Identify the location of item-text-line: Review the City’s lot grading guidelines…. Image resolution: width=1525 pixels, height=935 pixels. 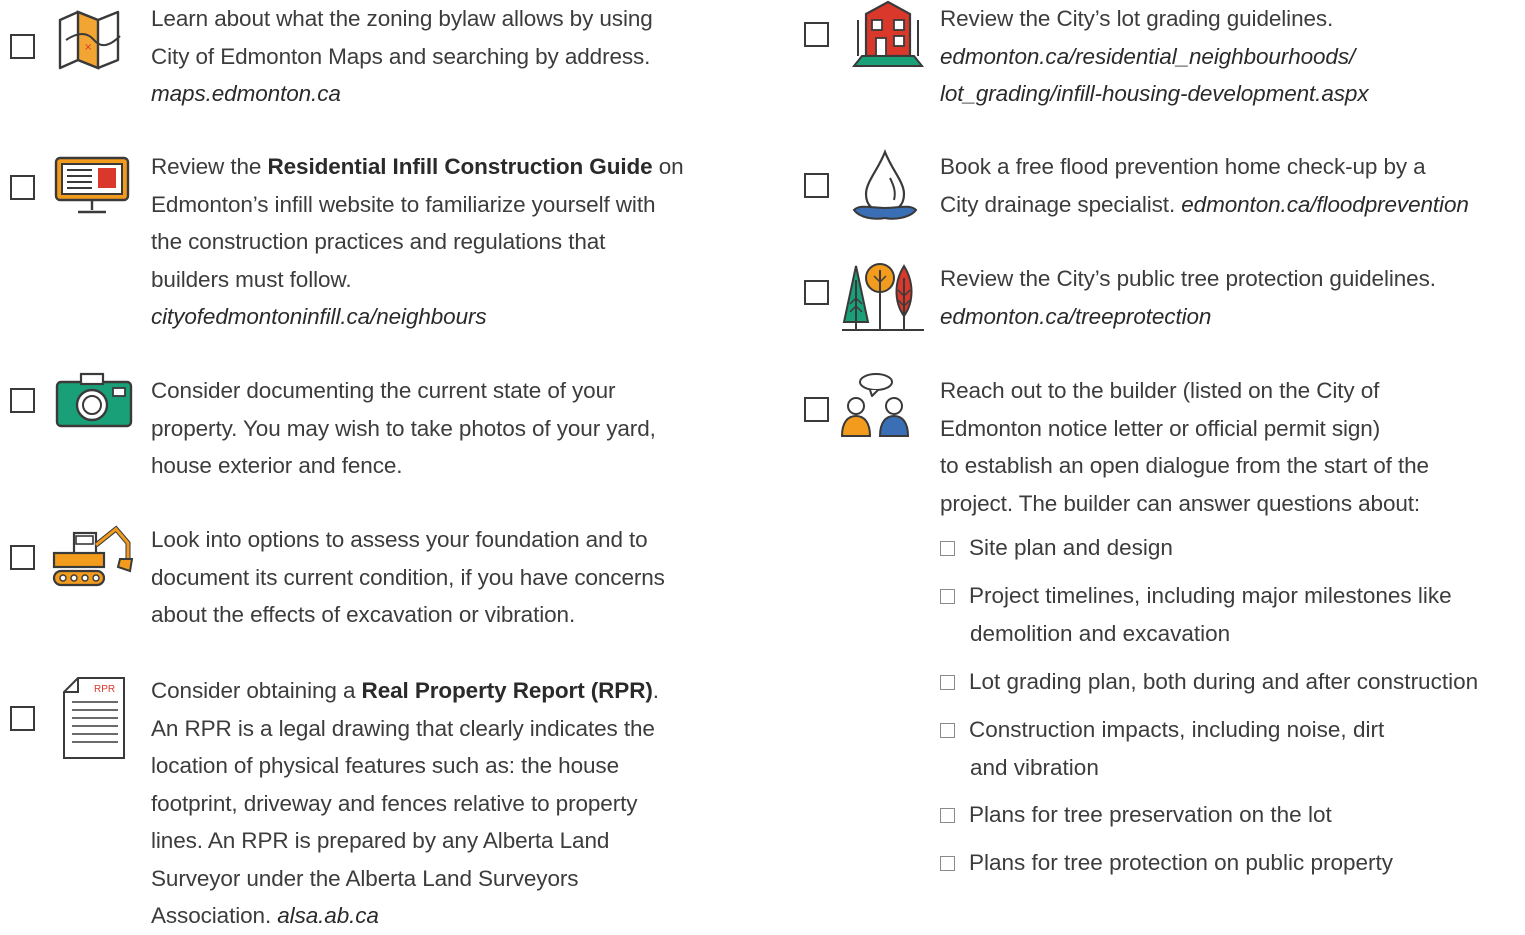
(1137, 18).